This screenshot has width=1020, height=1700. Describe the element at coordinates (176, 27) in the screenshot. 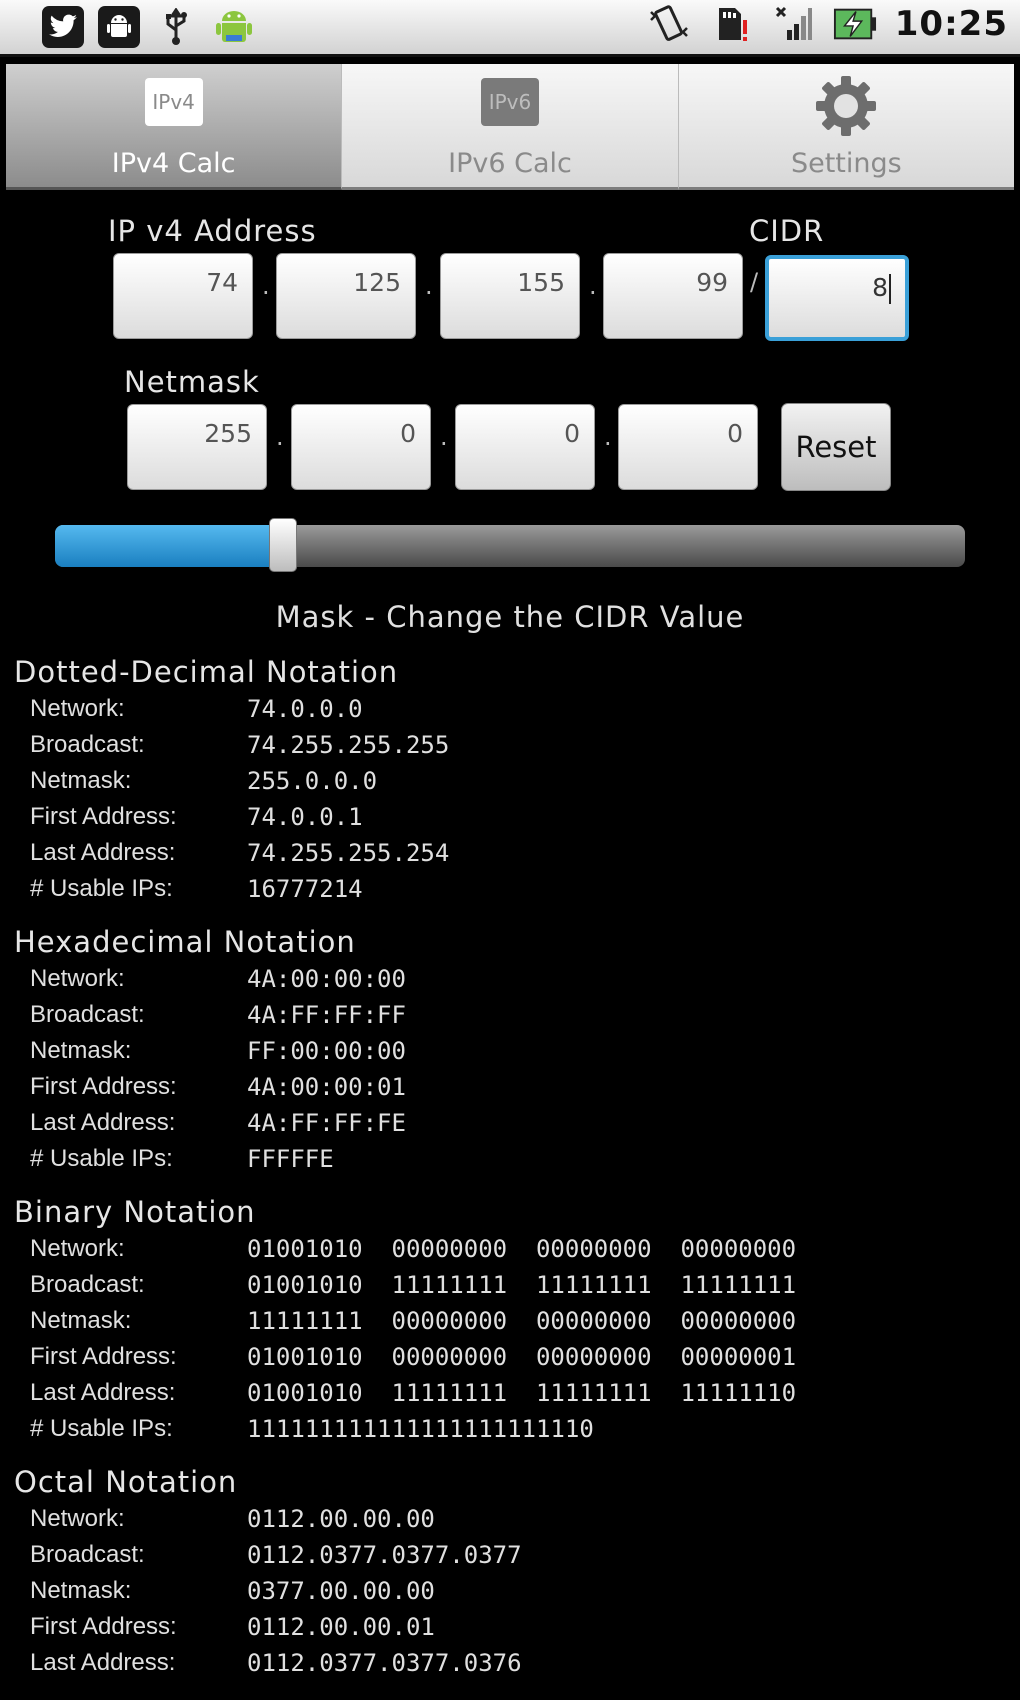

I see `usb-icon` at that location.